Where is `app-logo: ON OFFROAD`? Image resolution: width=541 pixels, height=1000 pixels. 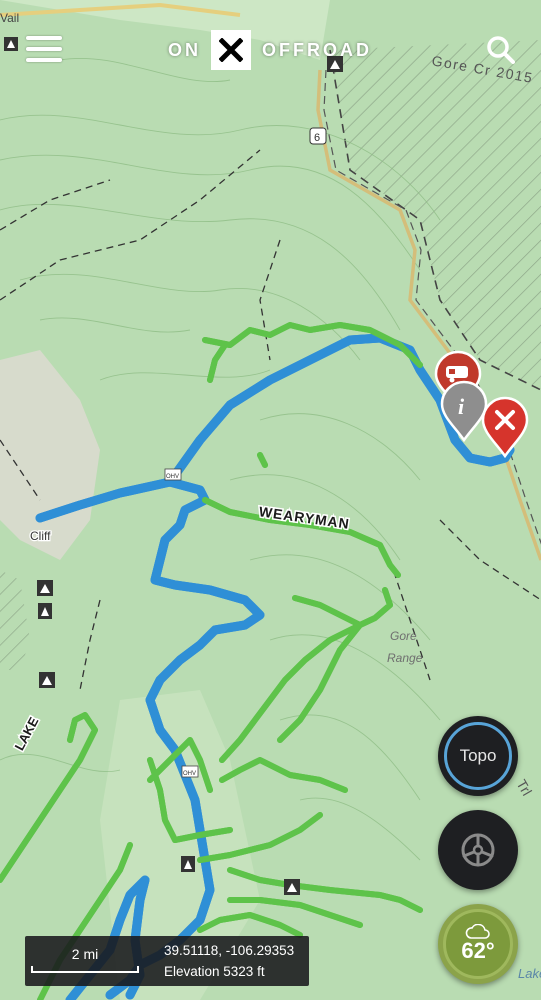
app-logo: ON OFFROAD is located at coordinates (270, 50).